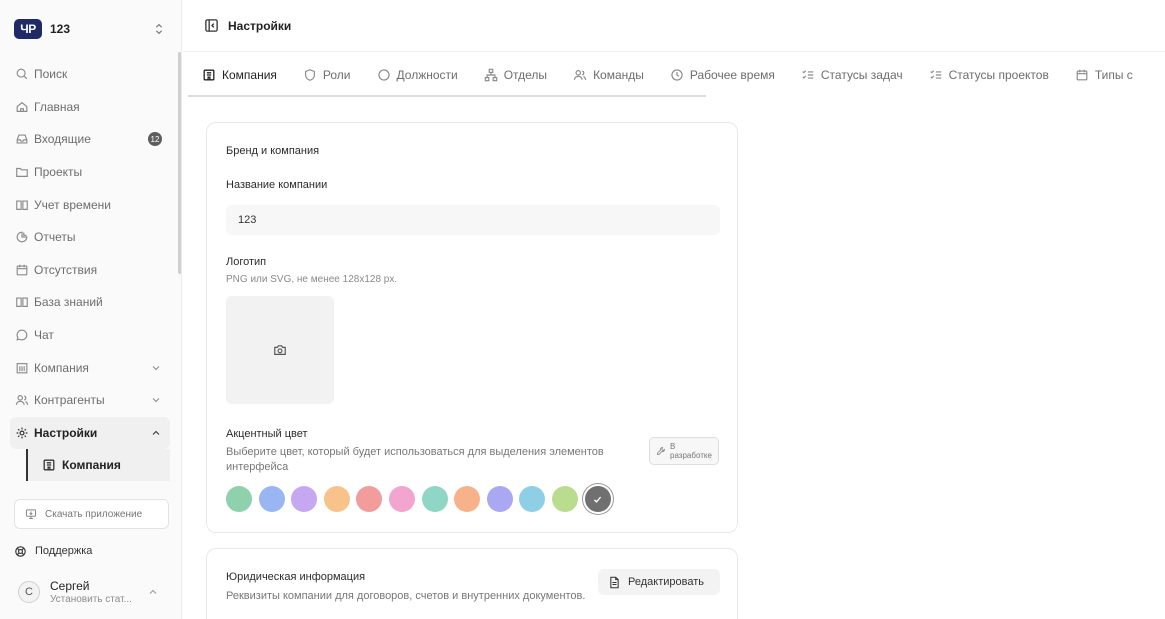 Image resolution: width=1165 pixels, height=619 pixels. What do you see at coordinates (66, 432) in the screenshot?
I see `sidebar-item-label: Настройки` at bounding box center [66, 432].